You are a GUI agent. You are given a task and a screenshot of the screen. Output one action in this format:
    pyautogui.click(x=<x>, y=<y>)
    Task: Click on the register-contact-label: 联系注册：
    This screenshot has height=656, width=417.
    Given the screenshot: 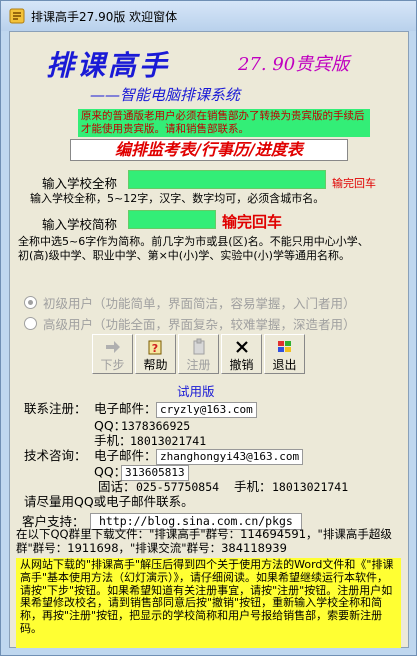 What is the action you would take?
    pyautogui.click(x=55, y=408)
    